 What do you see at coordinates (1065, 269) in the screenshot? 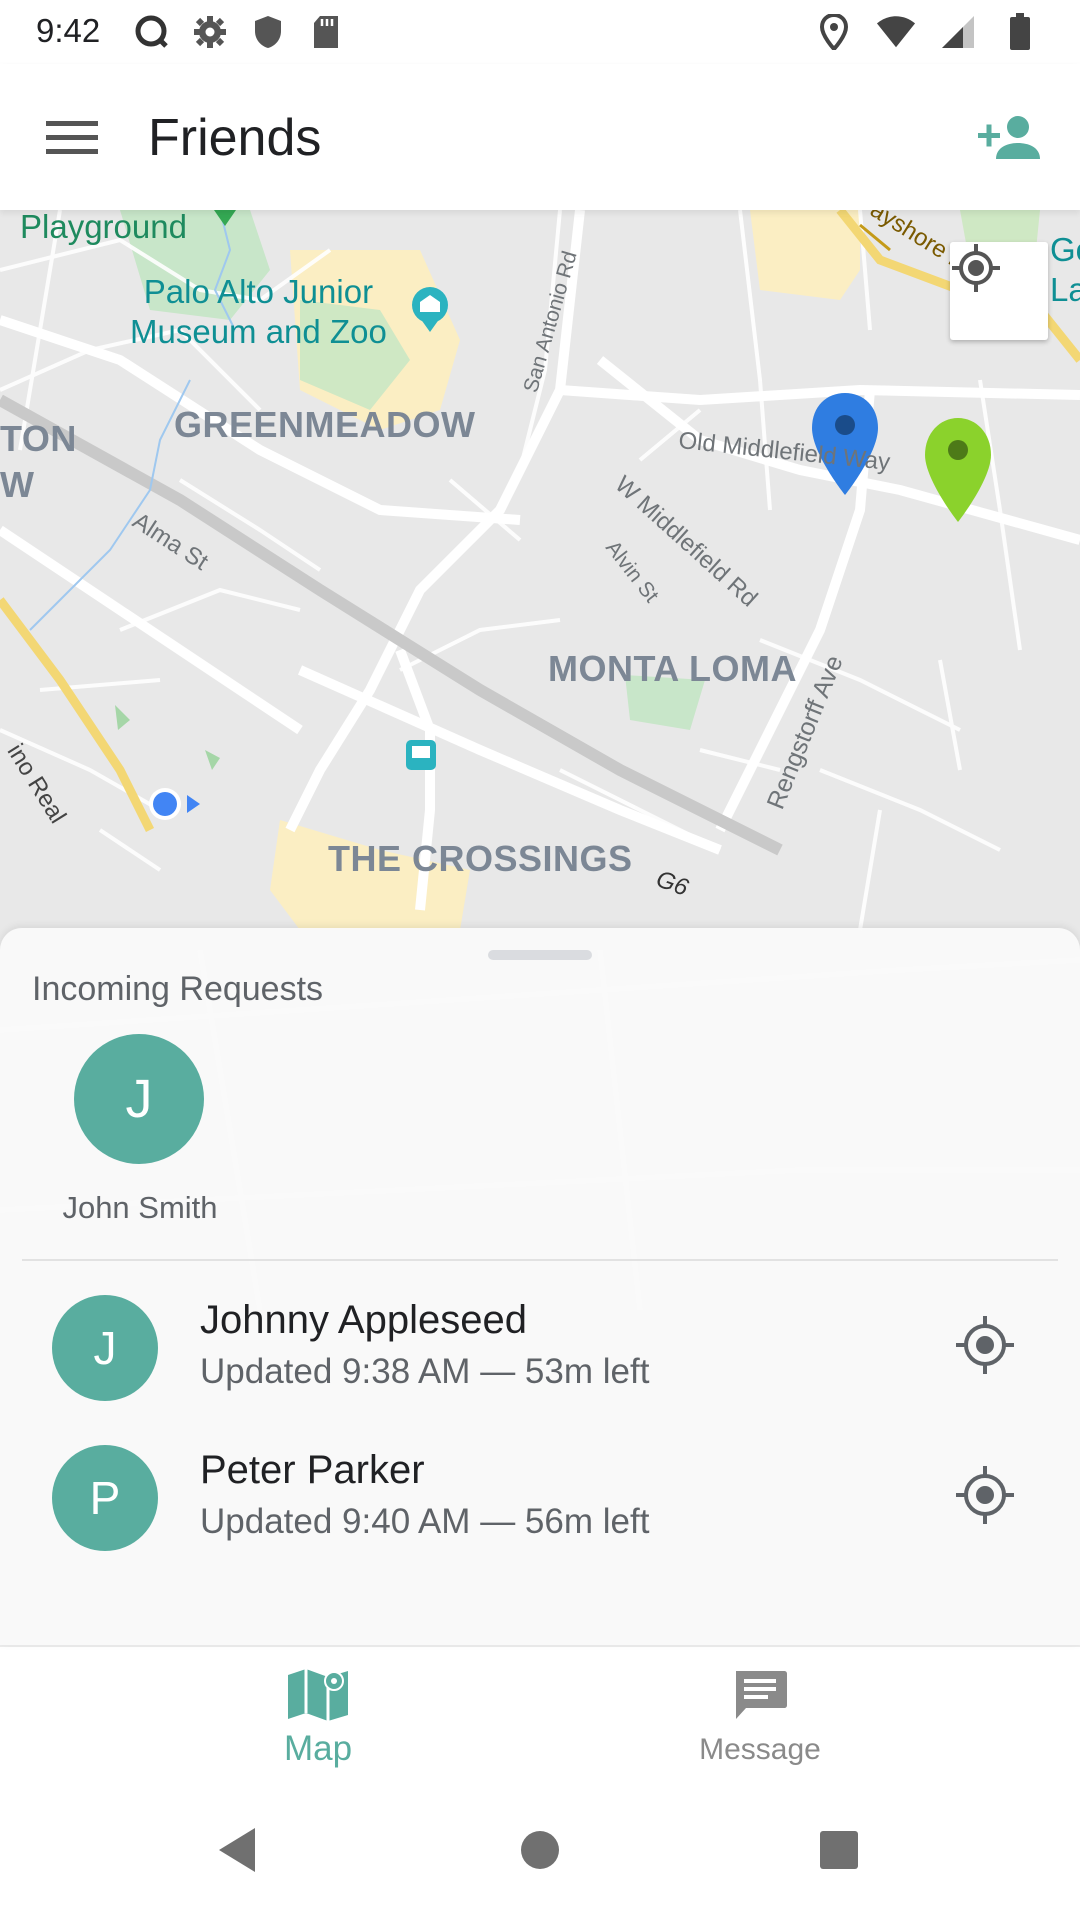
I see `map-label-gl: Go La` at bounding box center [1065, 269].